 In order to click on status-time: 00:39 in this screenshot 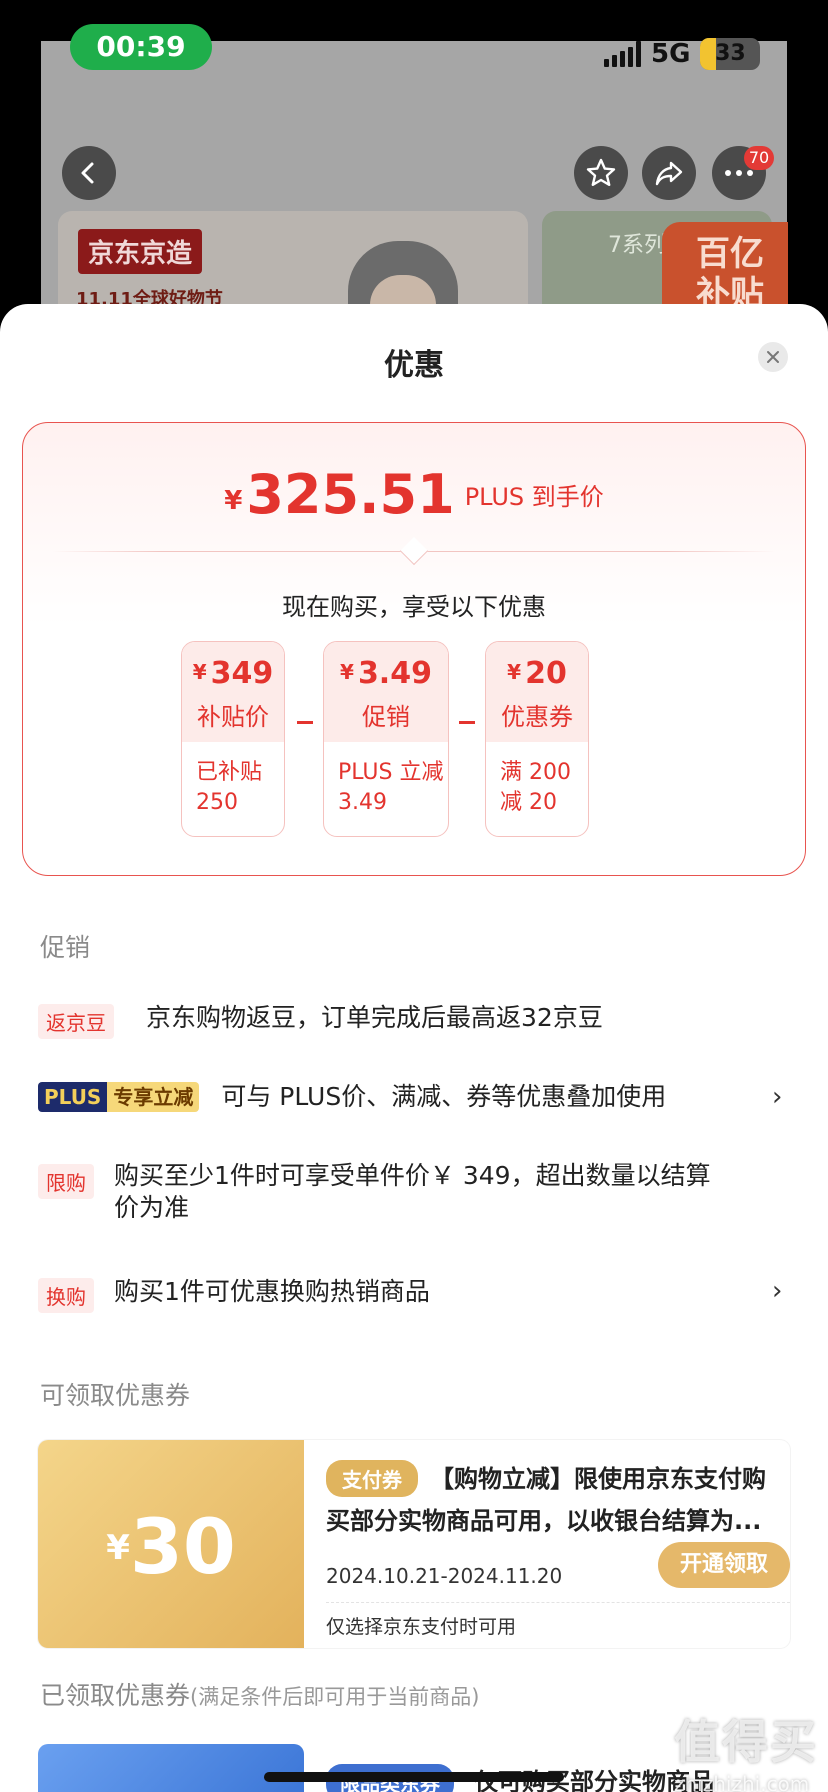, I will do `click(141, 47)`.